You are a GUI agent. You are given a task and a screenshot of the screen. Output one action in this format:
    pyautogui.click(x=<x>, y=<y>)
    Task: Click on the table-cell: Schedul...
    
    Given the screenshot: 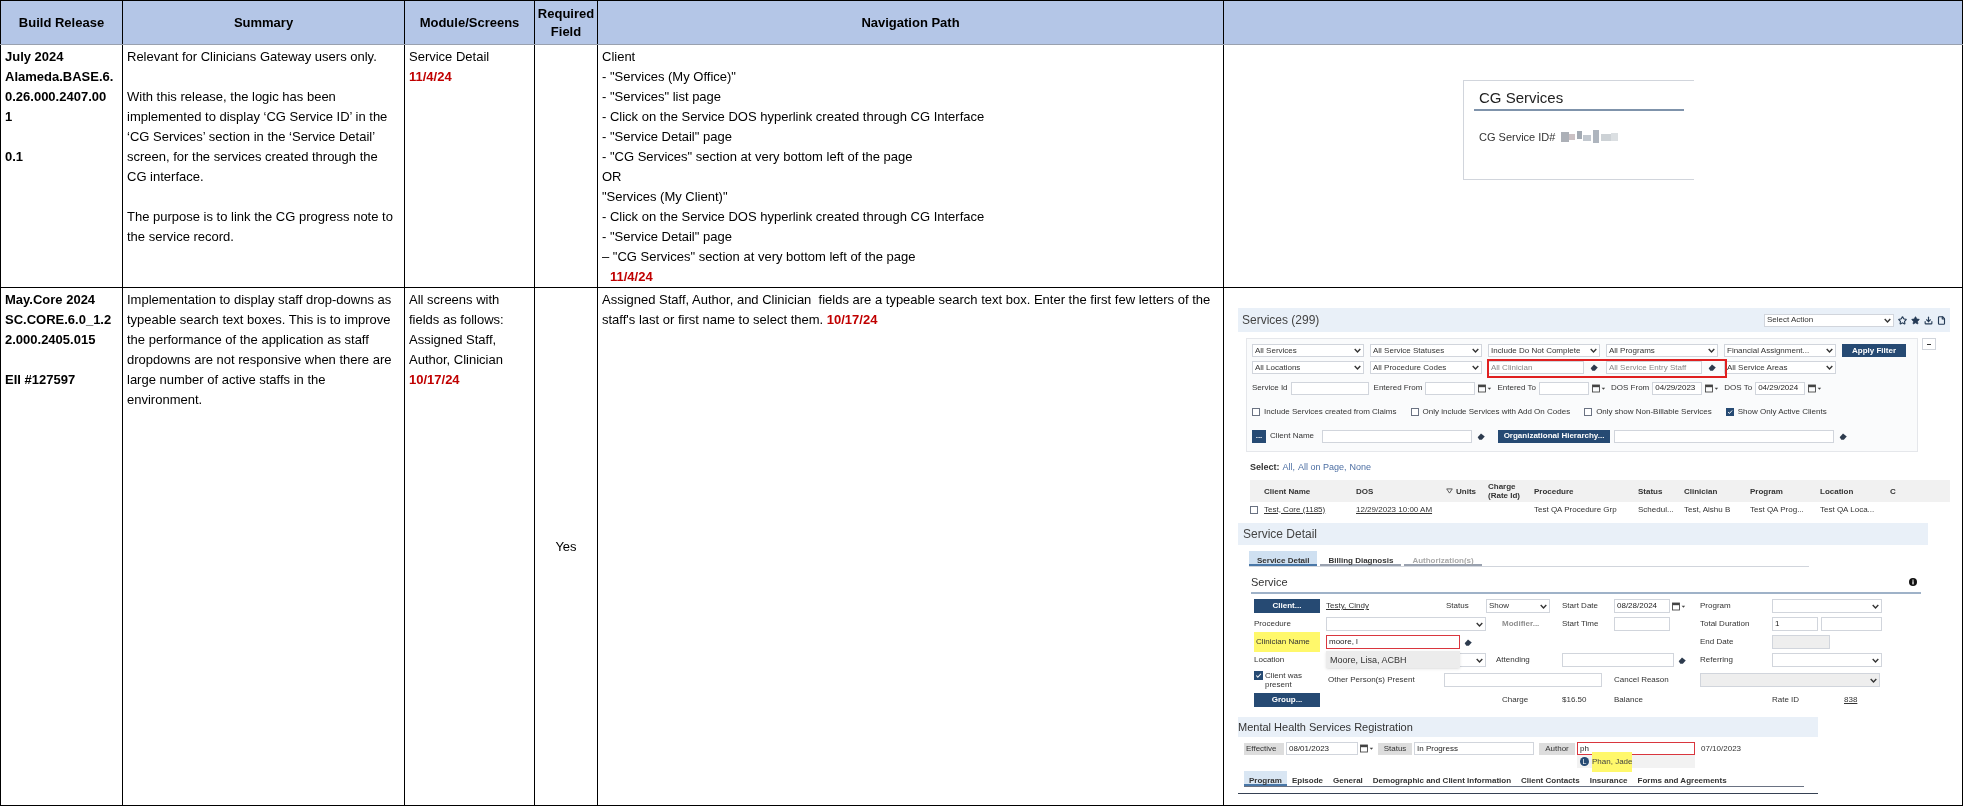 What is the action you would take?
    pyautogui.click(x=1656, y=509)
    